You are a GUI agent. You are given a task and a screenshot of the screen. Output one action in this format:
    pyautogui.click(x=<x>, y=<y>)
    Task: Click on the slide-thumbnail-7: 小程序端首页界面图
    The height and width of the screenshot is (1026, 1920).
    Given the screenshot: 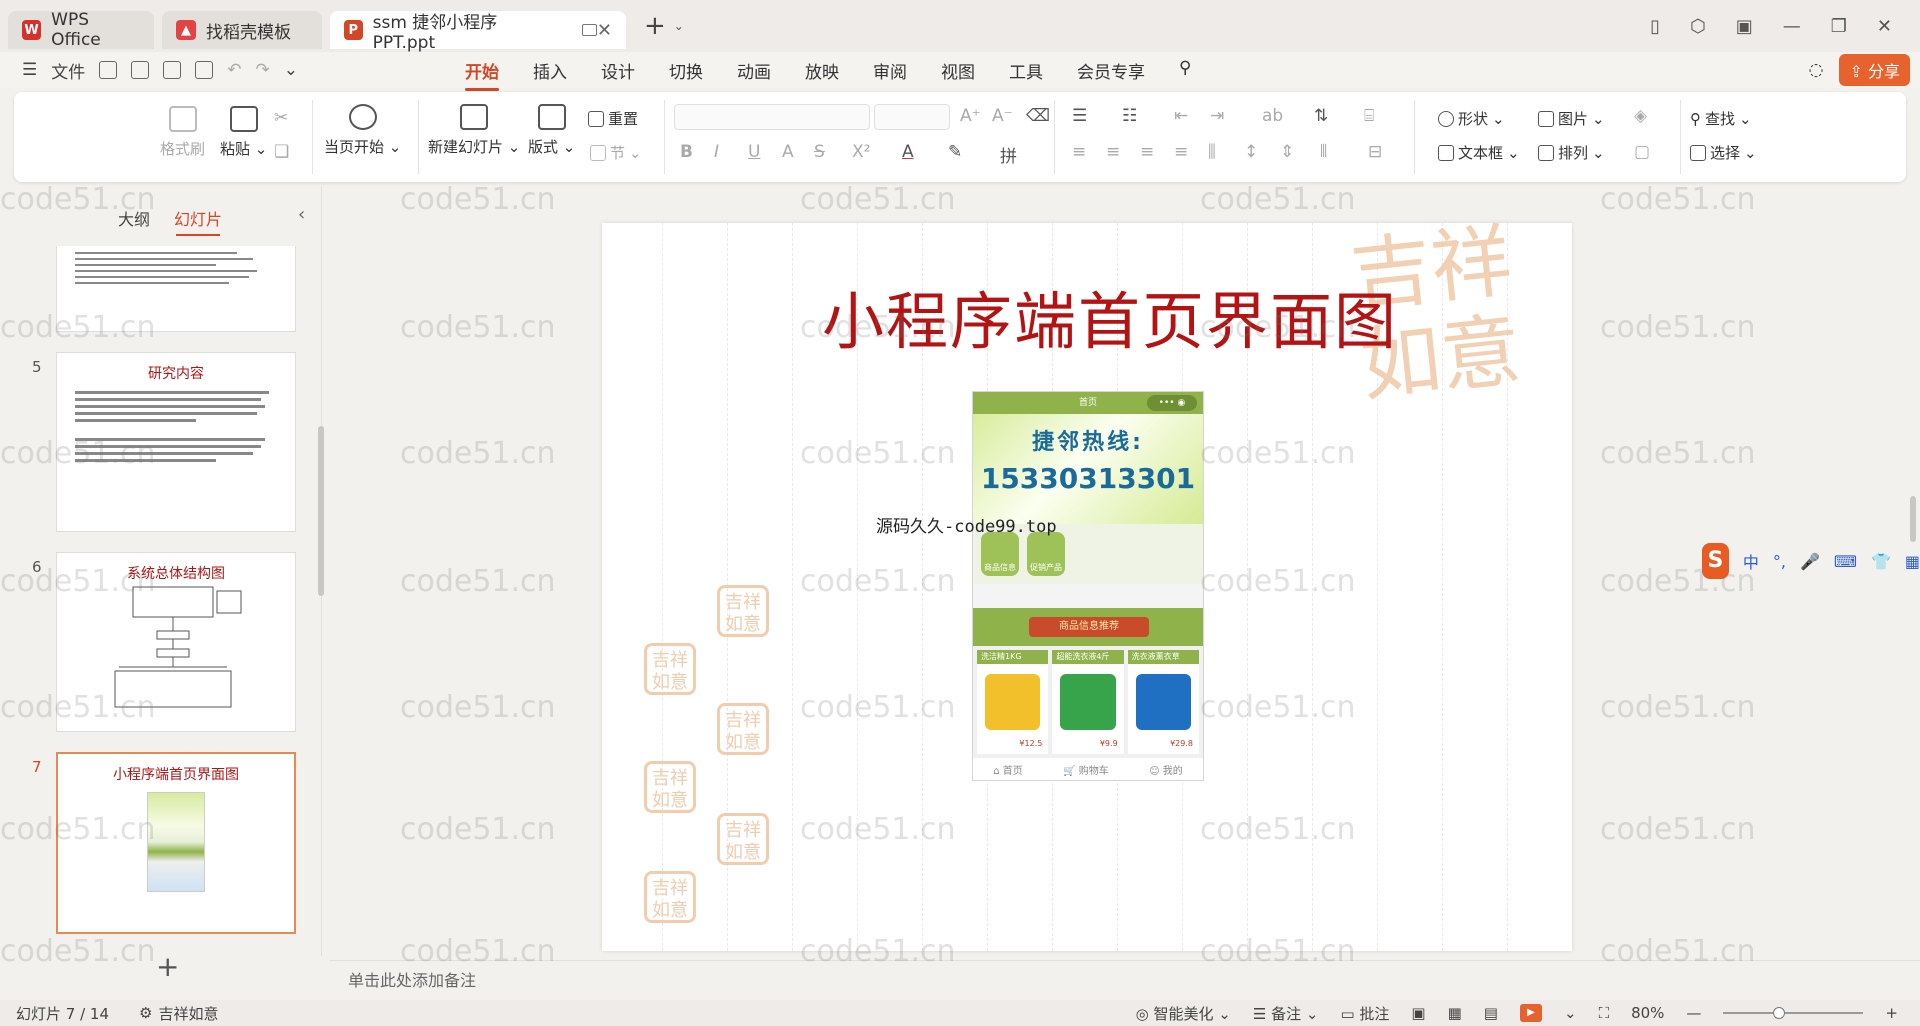 What is the action you would take?
    pyautogui.click(x=176, y=843)
    